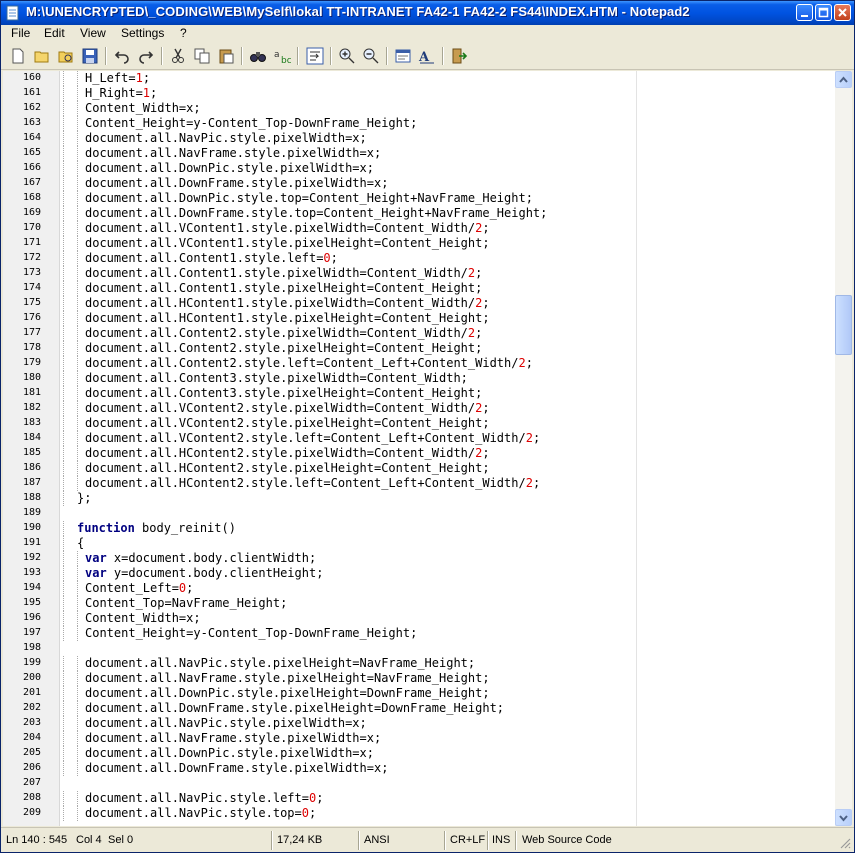 This screenshot has width=855, height=853. What do you see at coordinates (31, 437) in the screenshot?
I see `line-number: 184` at bounding box center [31, 437].